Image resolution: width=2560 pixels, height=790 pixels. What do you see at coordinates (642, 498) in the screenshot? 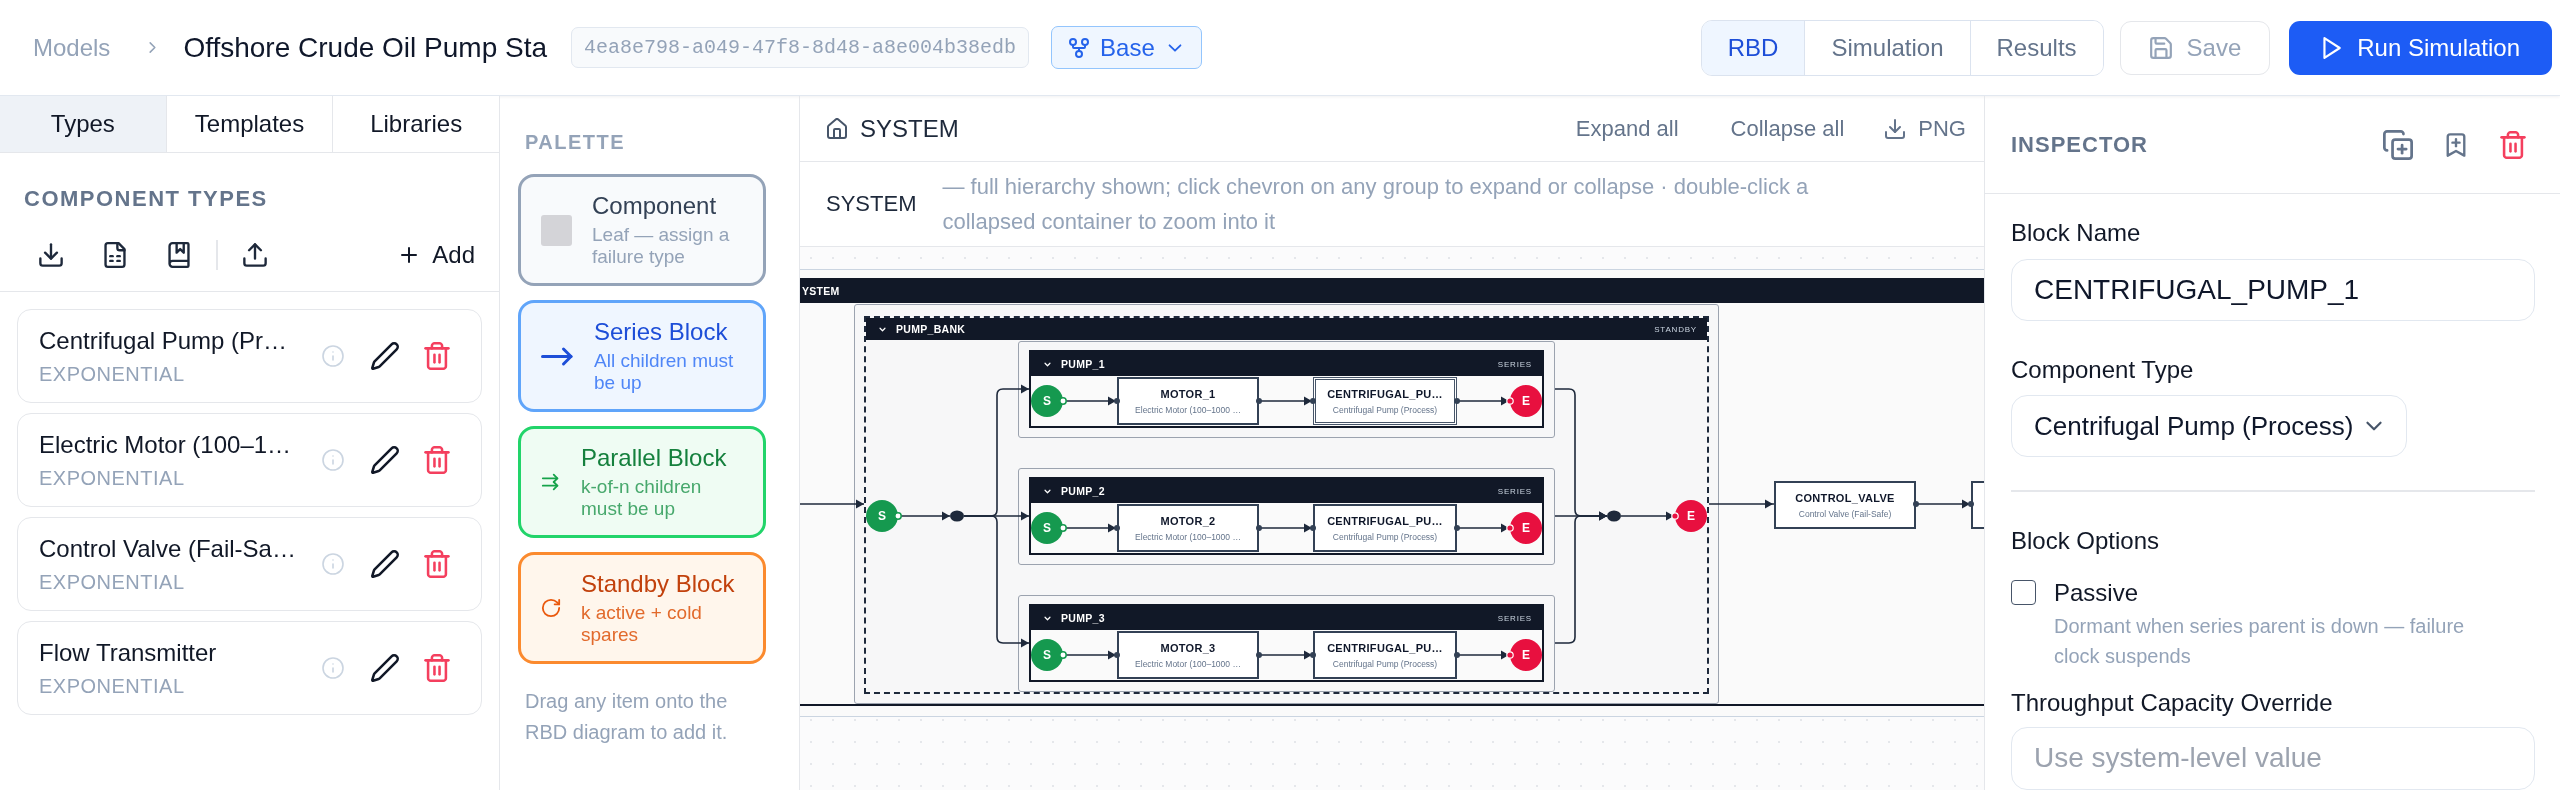
I see `palette-item-description: k-of-n children must be up` at bounding box center [642, 498].